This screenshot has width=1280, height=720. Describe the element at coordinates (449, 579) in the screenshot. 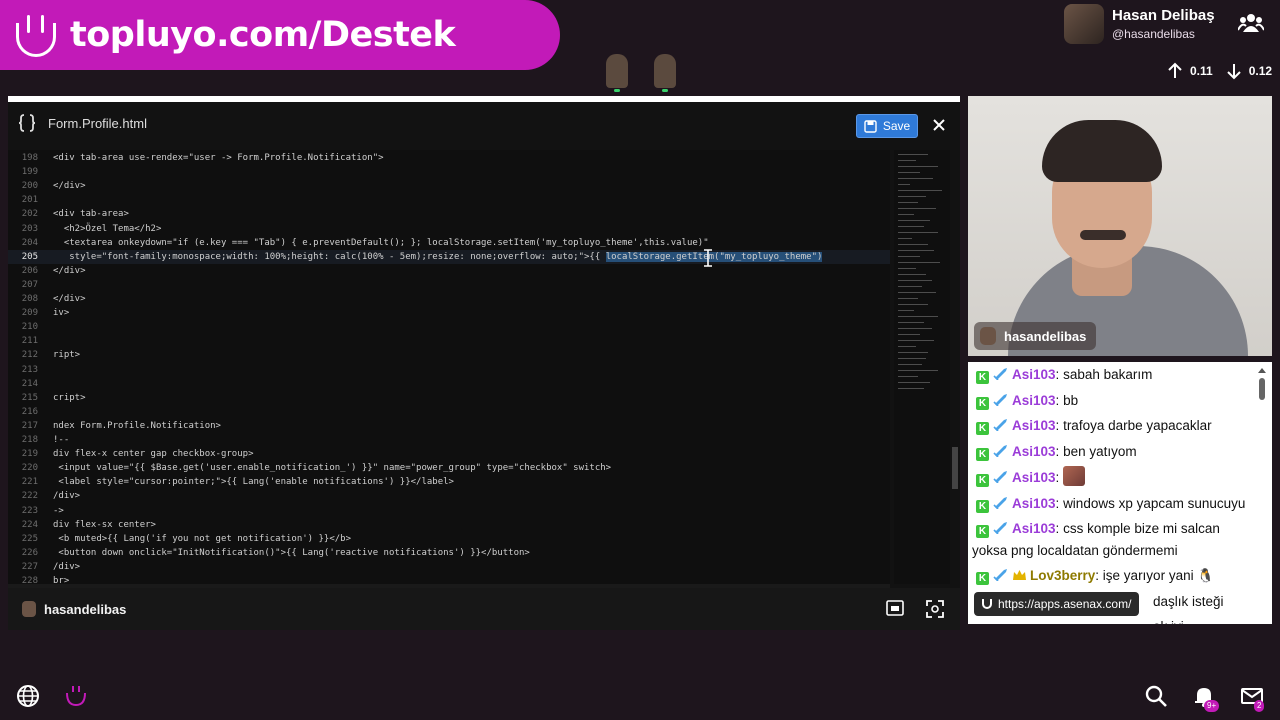

I see `code-line: 228 br>` at that location.